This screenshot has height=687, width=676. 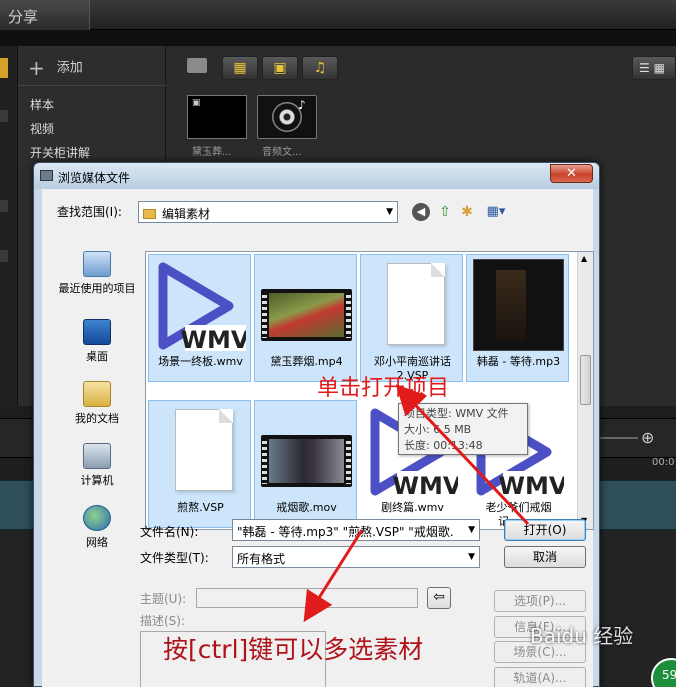 What do you see at coordinates (94, 178) in the screenshot?
I see `dialog-title: 浏览媒体文件` at bounding box center [94, 178].